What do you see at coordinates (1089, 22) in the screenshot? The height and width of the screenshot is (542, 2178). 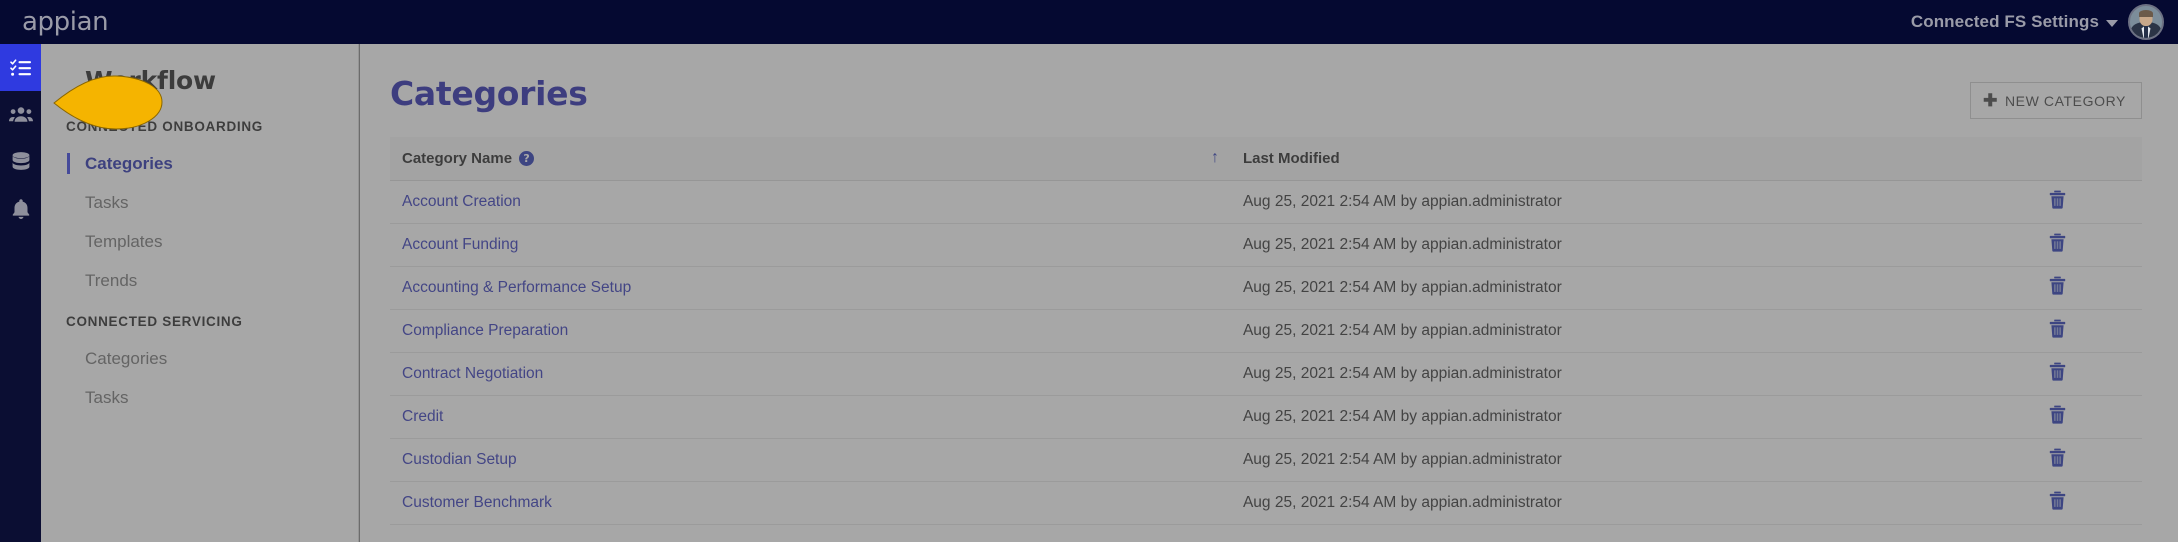 I see `top-bar: appian Connected FS Settings` at bounding box center [1089, 22].